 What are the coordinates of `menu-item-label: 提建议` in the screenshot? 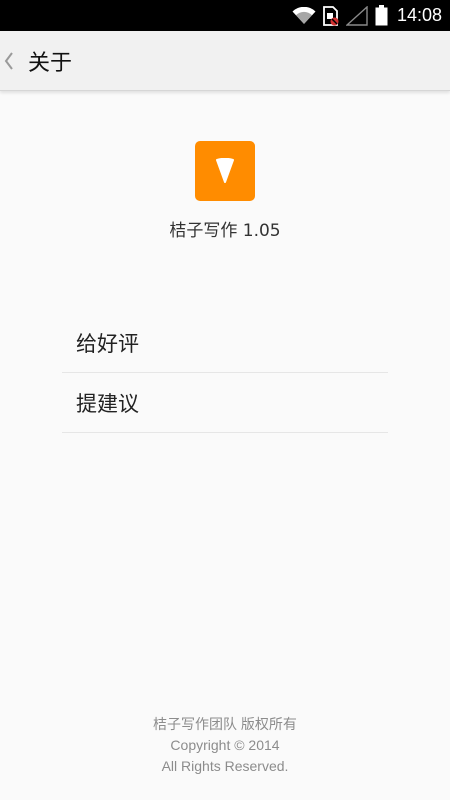 It's located at (107, 403).